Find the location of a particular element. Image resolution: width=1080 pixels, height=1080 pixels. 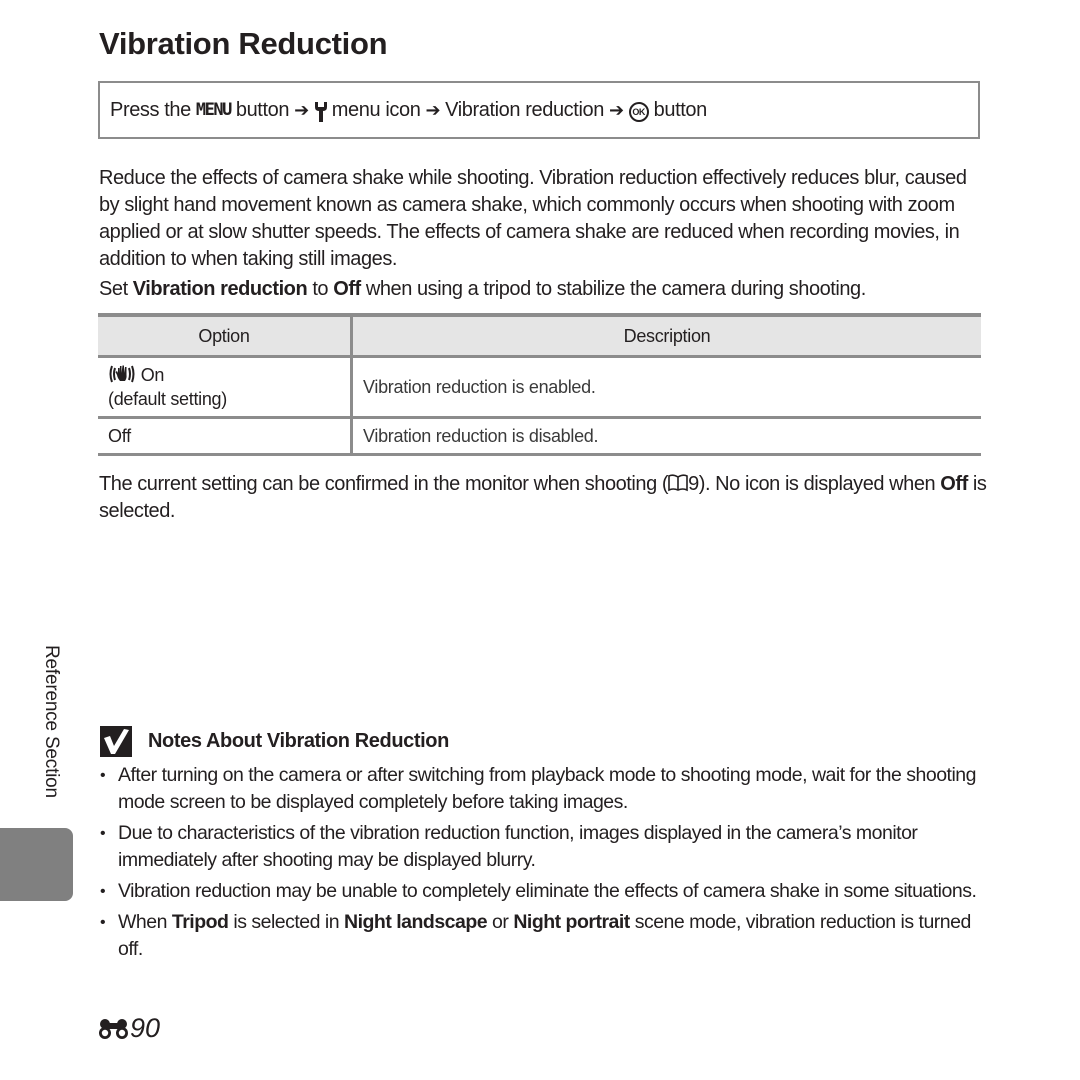

text: to is located at coordinates (320, 289).